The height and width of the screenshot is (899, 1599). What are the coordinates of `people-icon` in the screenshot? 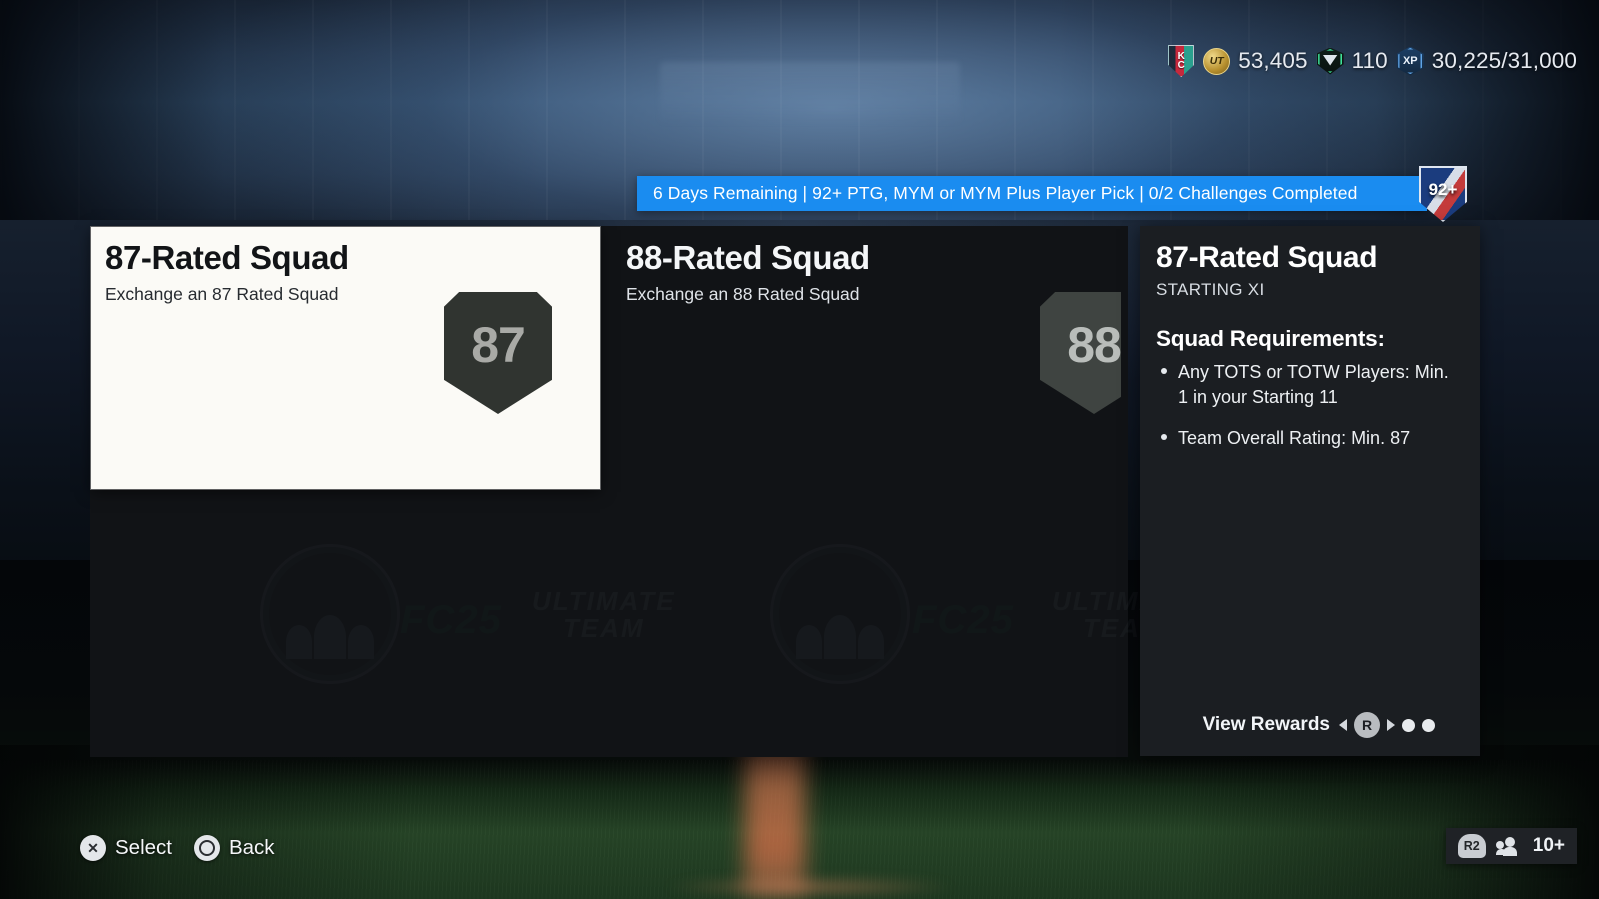 It's located at (1509, 846).